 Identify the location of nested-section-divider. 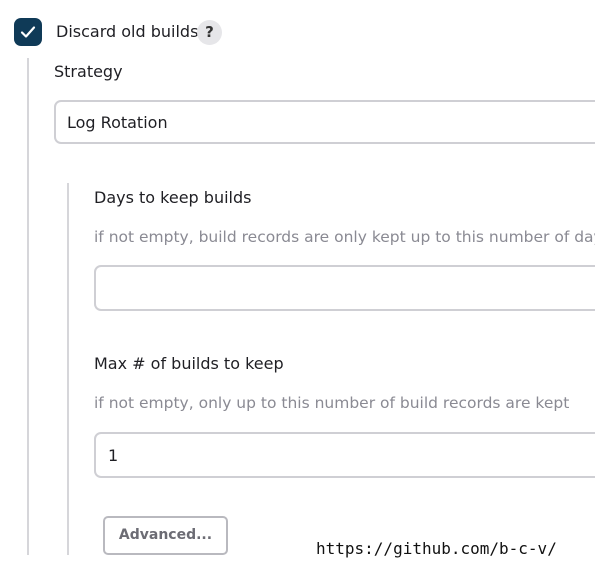
(68, 369).